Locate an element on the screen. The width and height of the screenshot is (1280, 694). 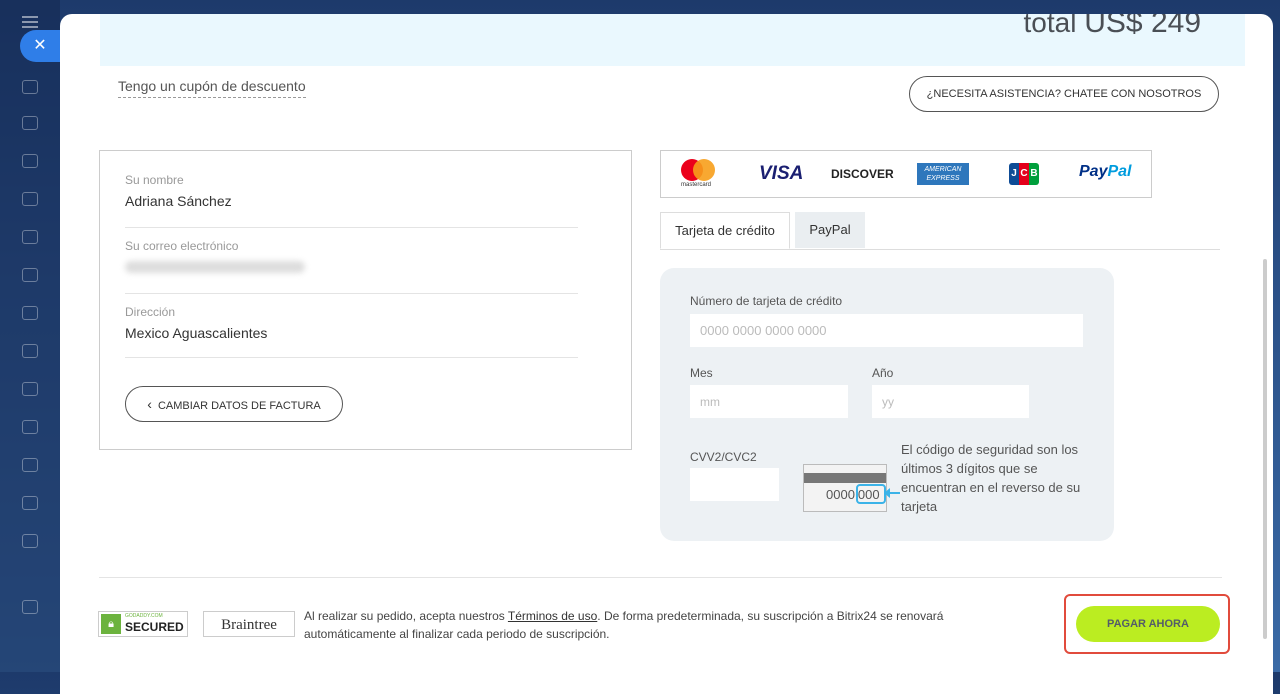
settings-icon is located at coordinates (30, 607).